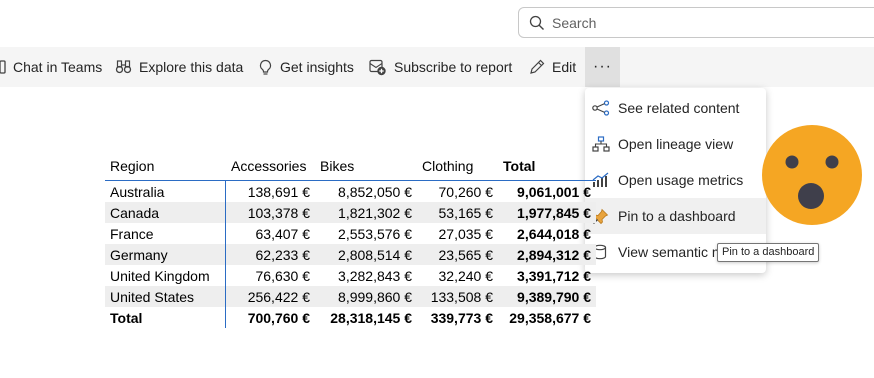 This screenshot has height=378, width=874. What do you see at coordinates (366, 165) in the screenshot?
I see `column-header-bikes: Bikes` at bounding box center [366, 165].